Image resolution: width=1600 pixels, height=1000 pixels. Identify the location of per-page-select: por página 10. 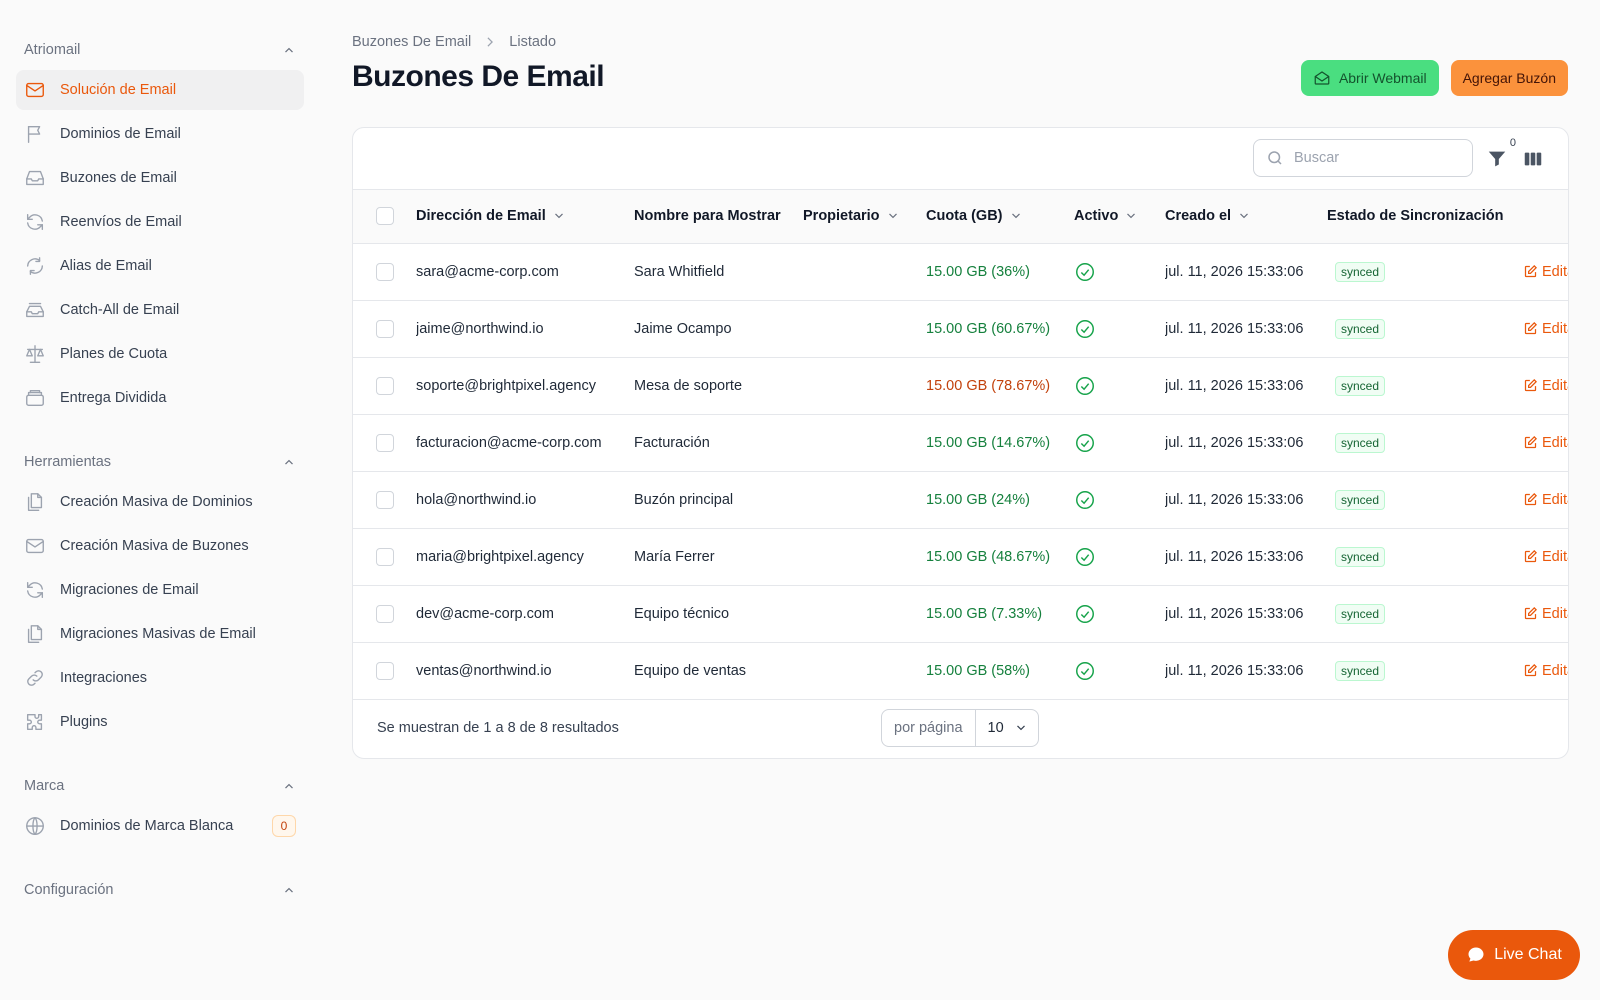
(960, 728).